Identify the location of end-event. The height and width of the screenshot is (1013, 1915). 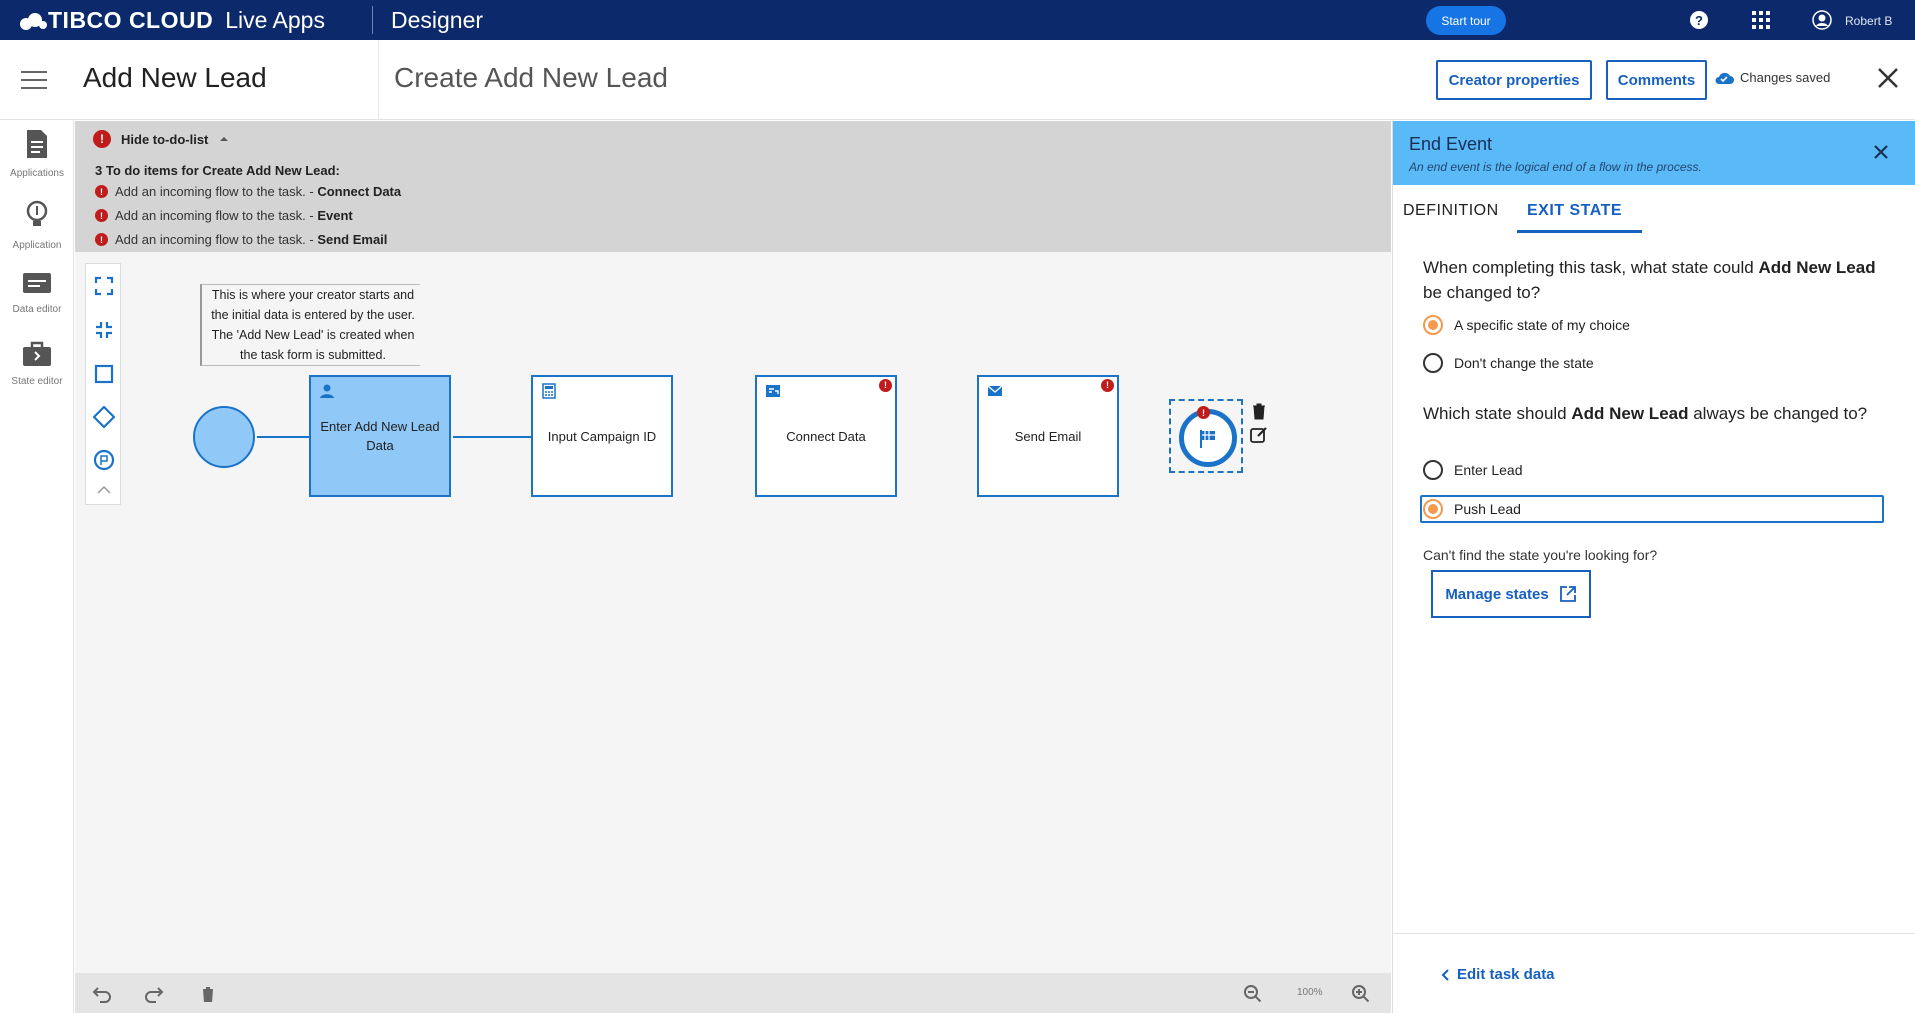
(1208, 438).